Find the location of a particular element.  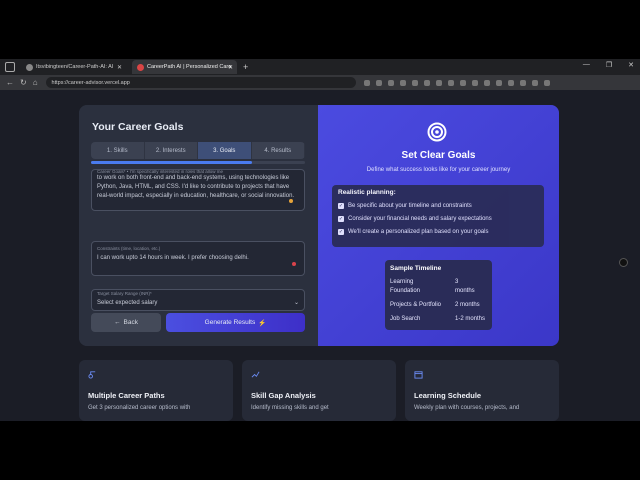

step-progress-bar is located at coordinates (198, 162).